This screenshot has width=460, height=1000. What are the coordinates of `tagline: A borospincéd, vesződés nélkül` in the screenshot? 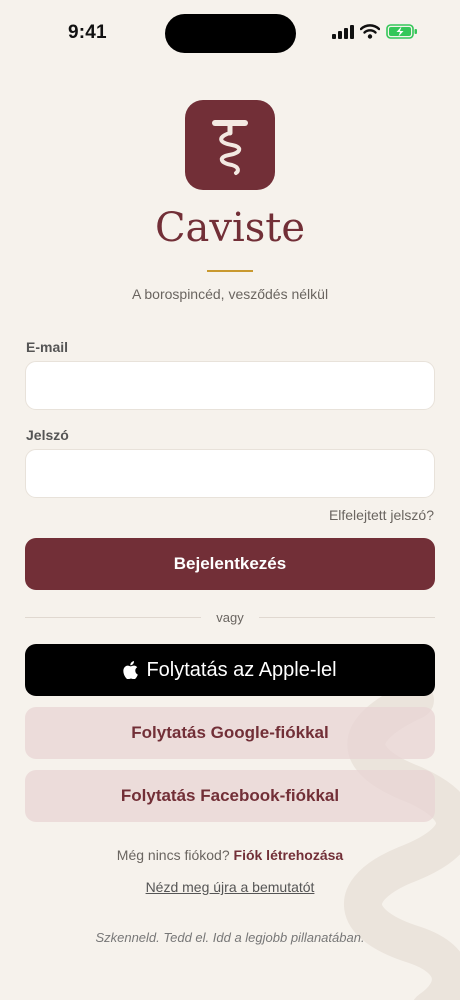 It's located at (230, 294).